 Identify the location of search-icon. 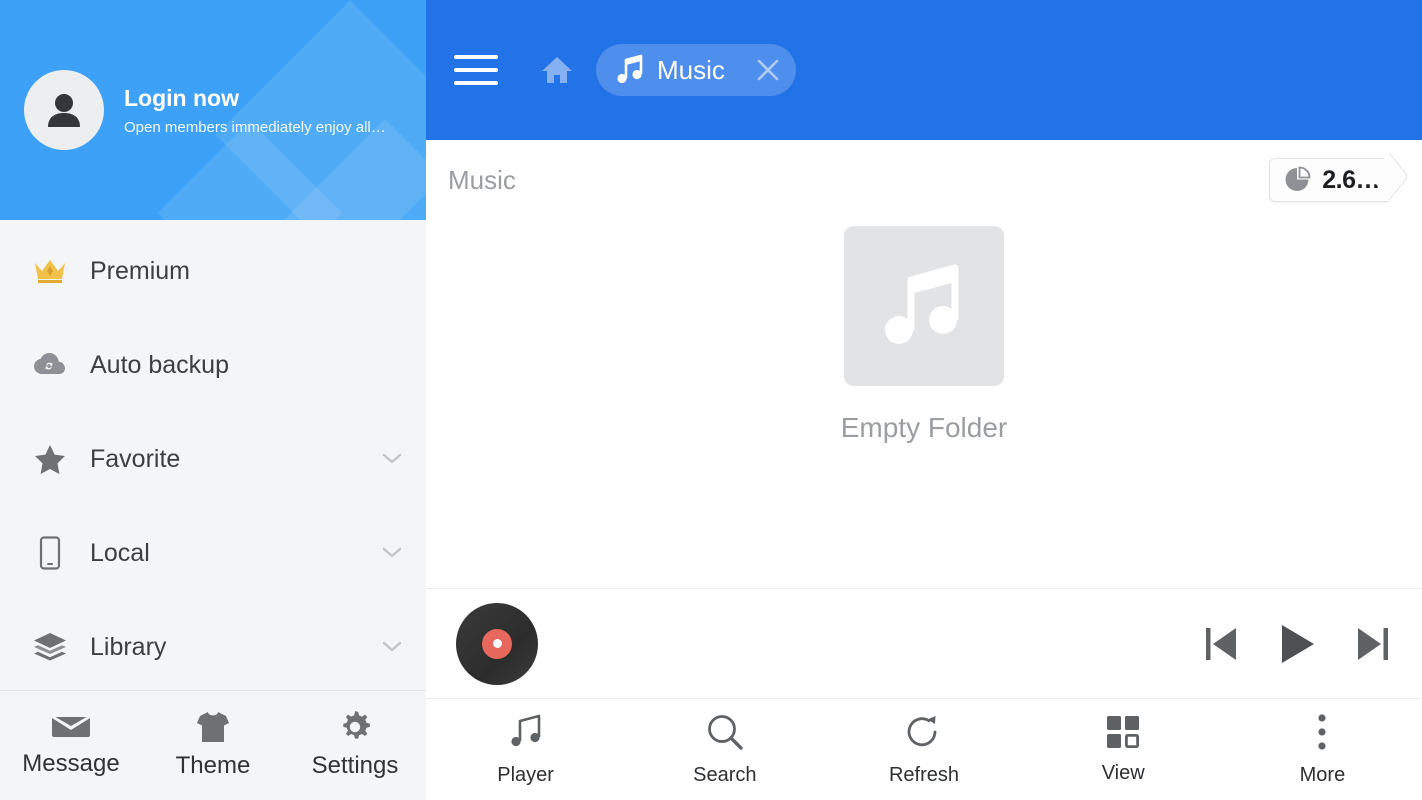
(725, 732).